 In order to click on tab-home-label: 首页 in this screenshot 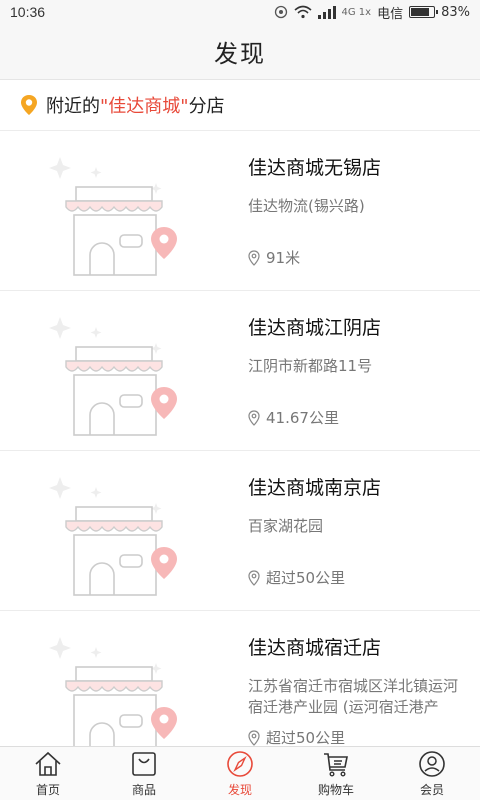, I will do `click(47, 790)`.